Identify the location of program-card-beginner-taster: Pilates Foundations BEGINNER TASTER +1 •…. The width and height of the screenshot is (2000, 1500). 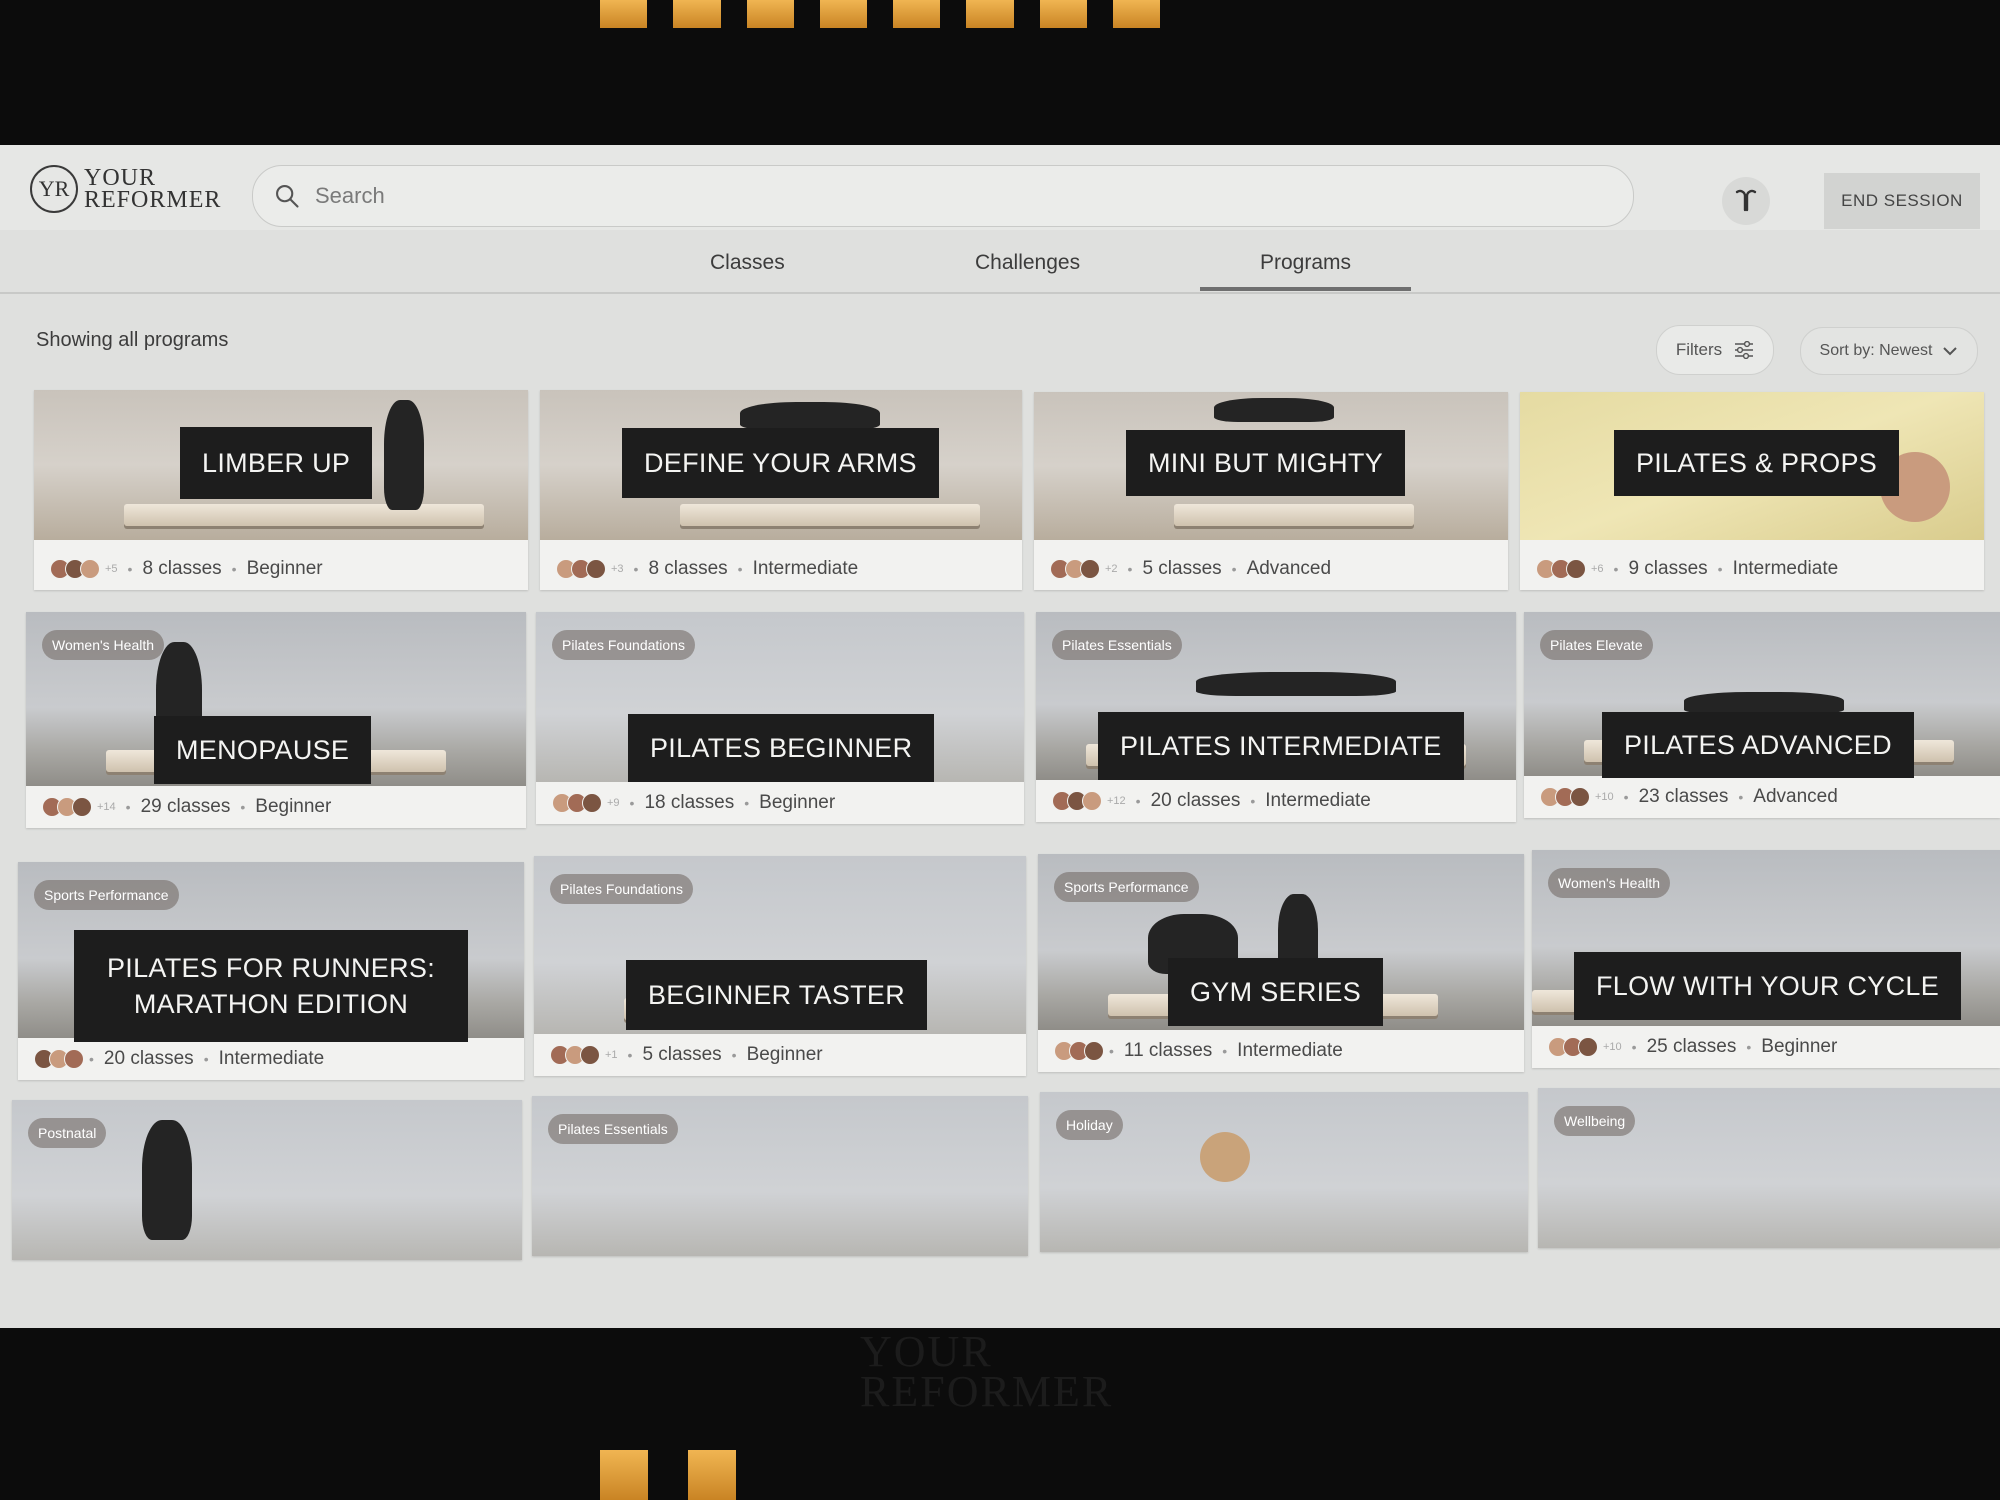
(780, 966).